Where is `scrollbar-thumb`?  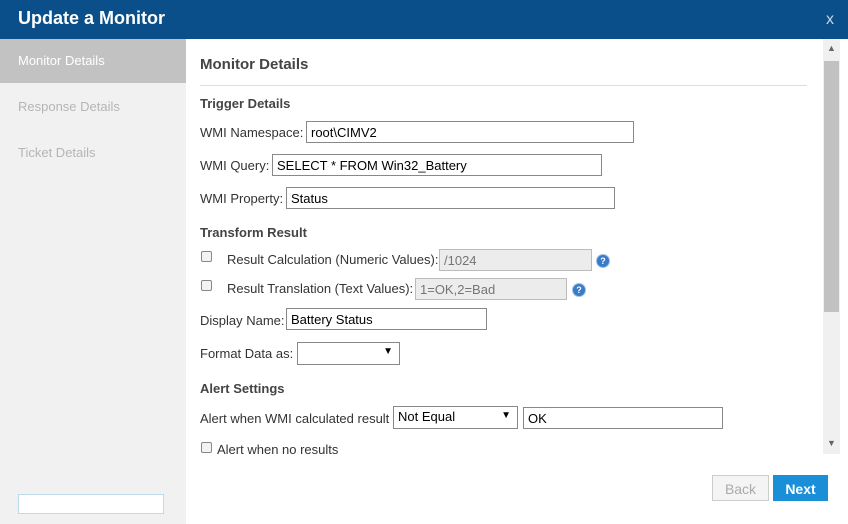 scrollbar-thumb is located at coordinates (831, 186).